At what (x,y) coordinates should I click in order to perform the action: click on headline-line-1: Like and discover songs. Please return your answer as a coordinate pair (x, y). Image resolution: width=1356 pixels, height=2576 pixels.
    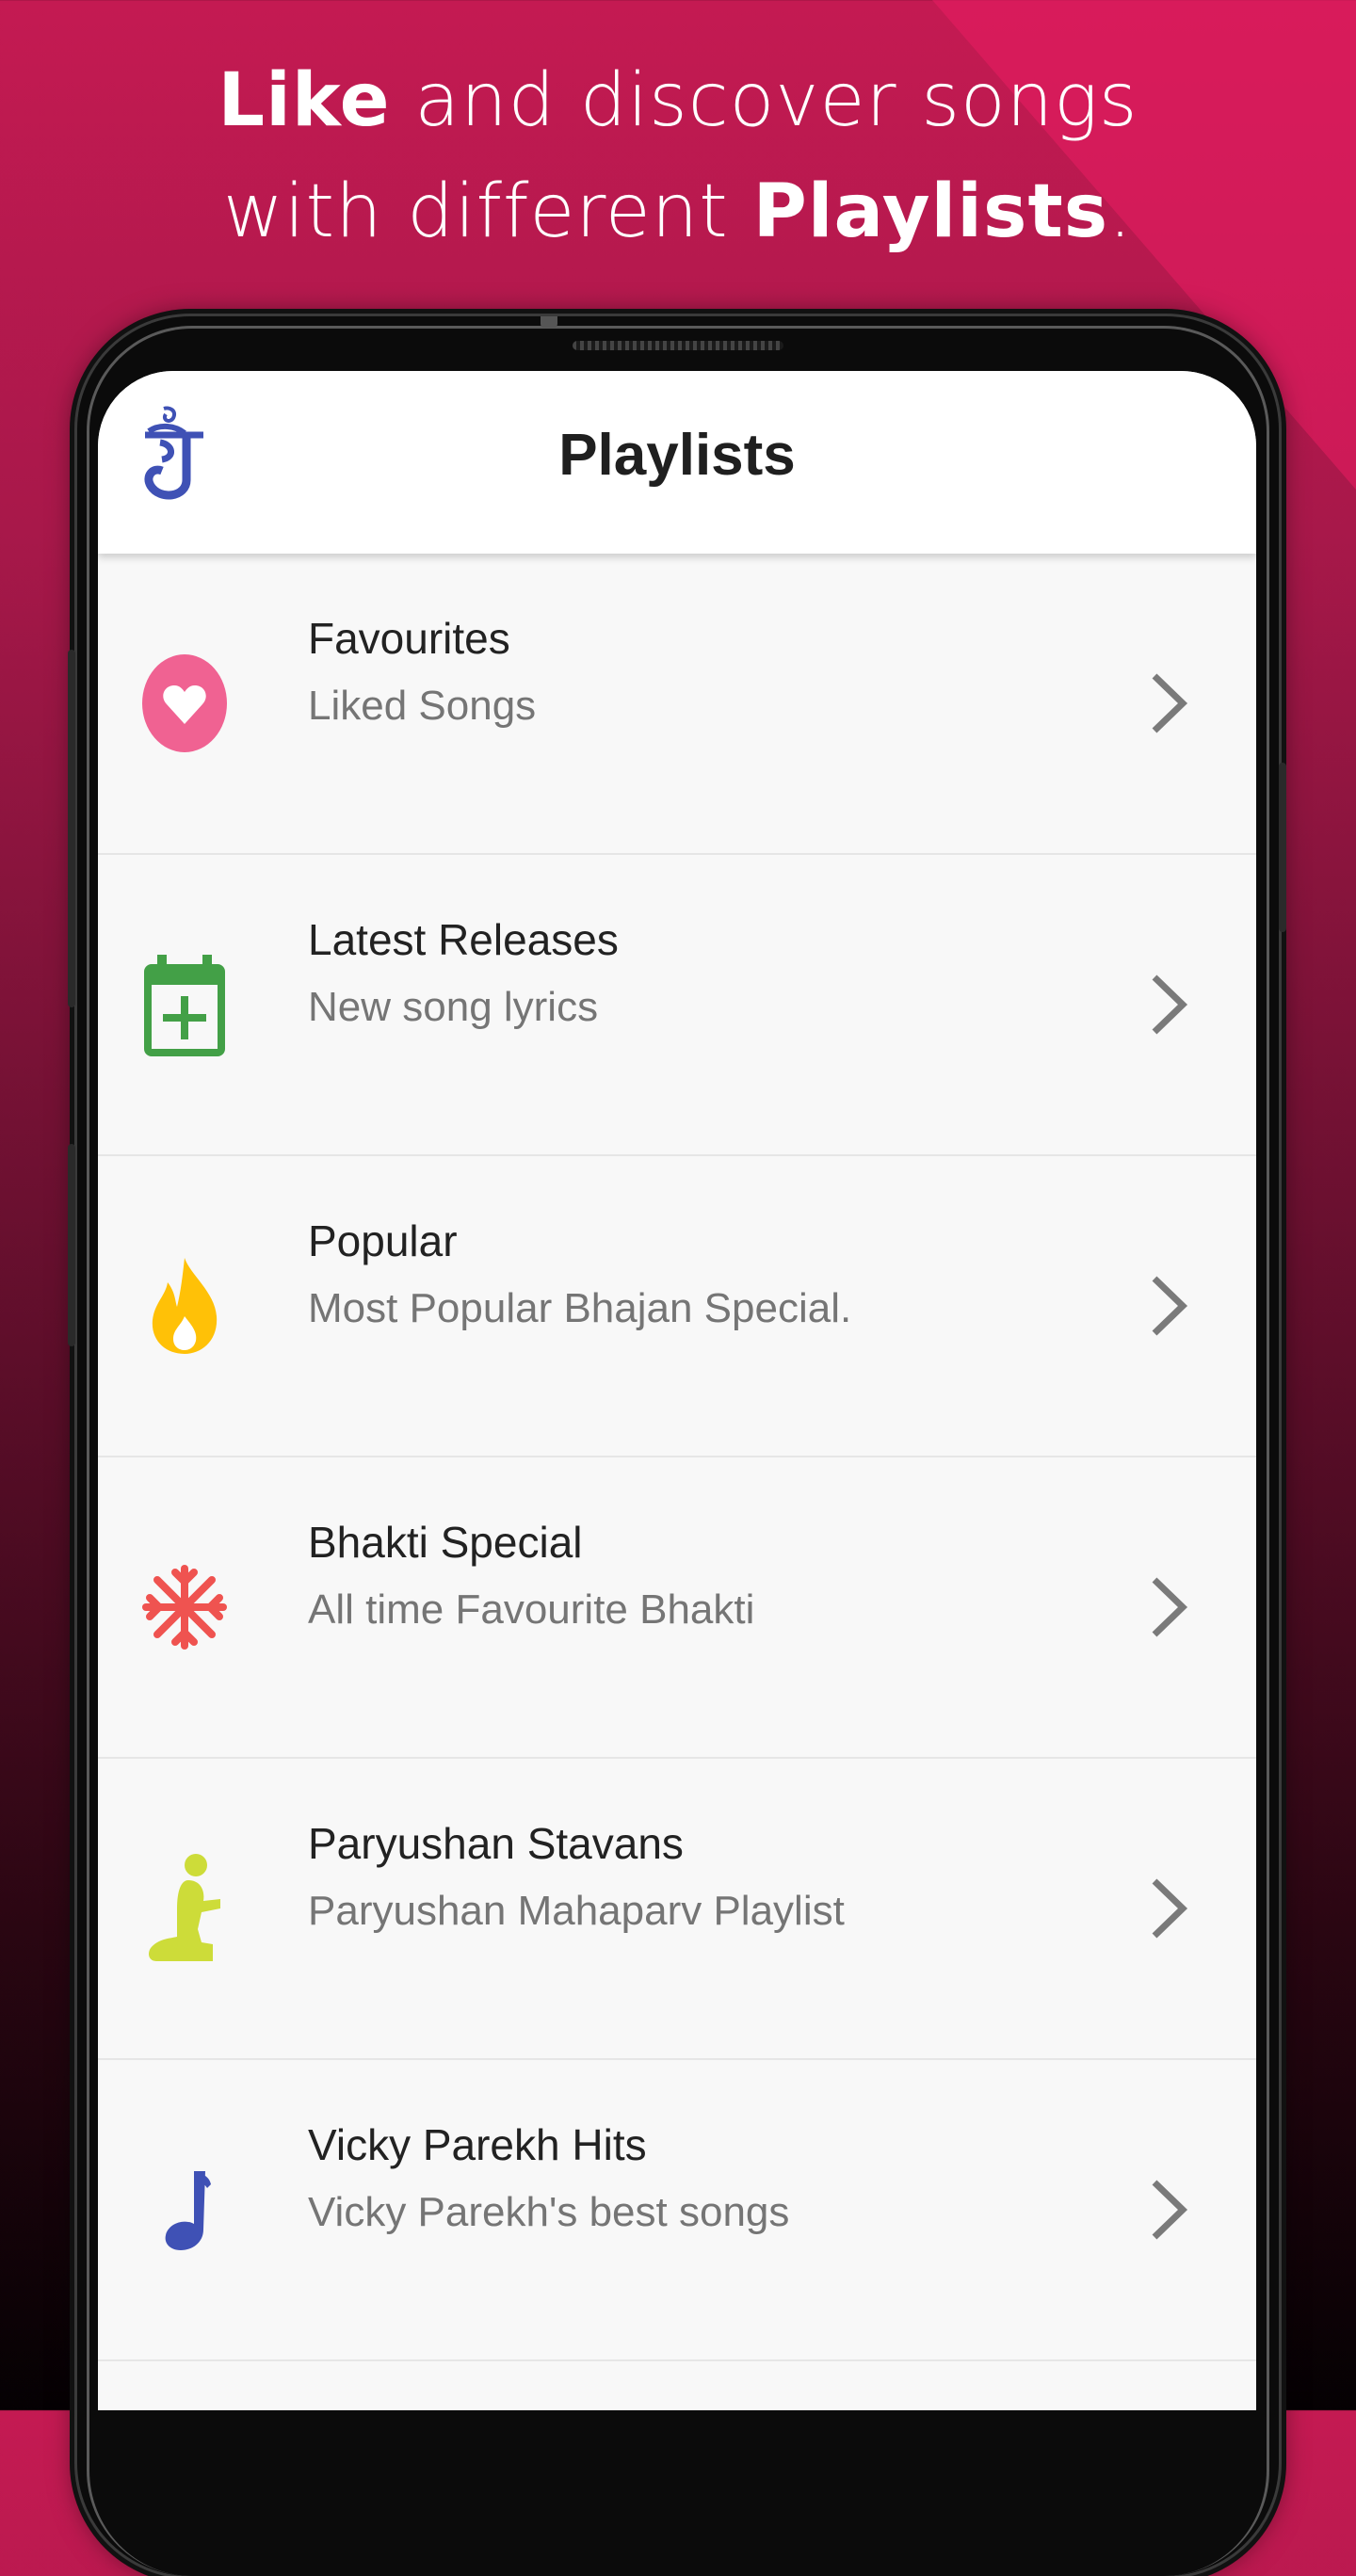
    Looking at the image, I should click on (678, 100).